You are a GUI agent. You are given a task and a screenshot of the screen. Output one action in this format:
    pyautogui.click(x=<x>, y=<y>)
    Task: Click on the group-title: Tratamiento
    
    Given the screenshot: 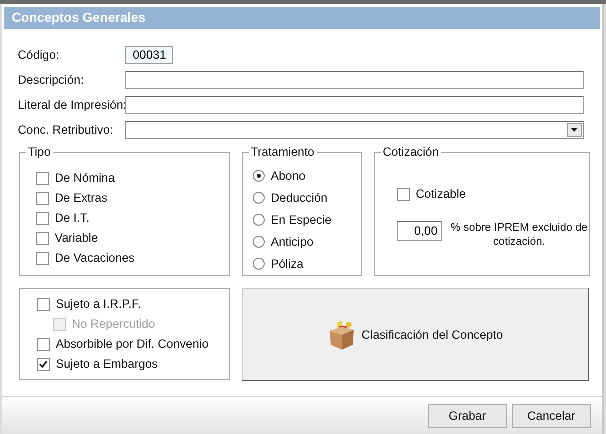 What is the action you would take?
    pyautogui.click(x=283, y=152)
    